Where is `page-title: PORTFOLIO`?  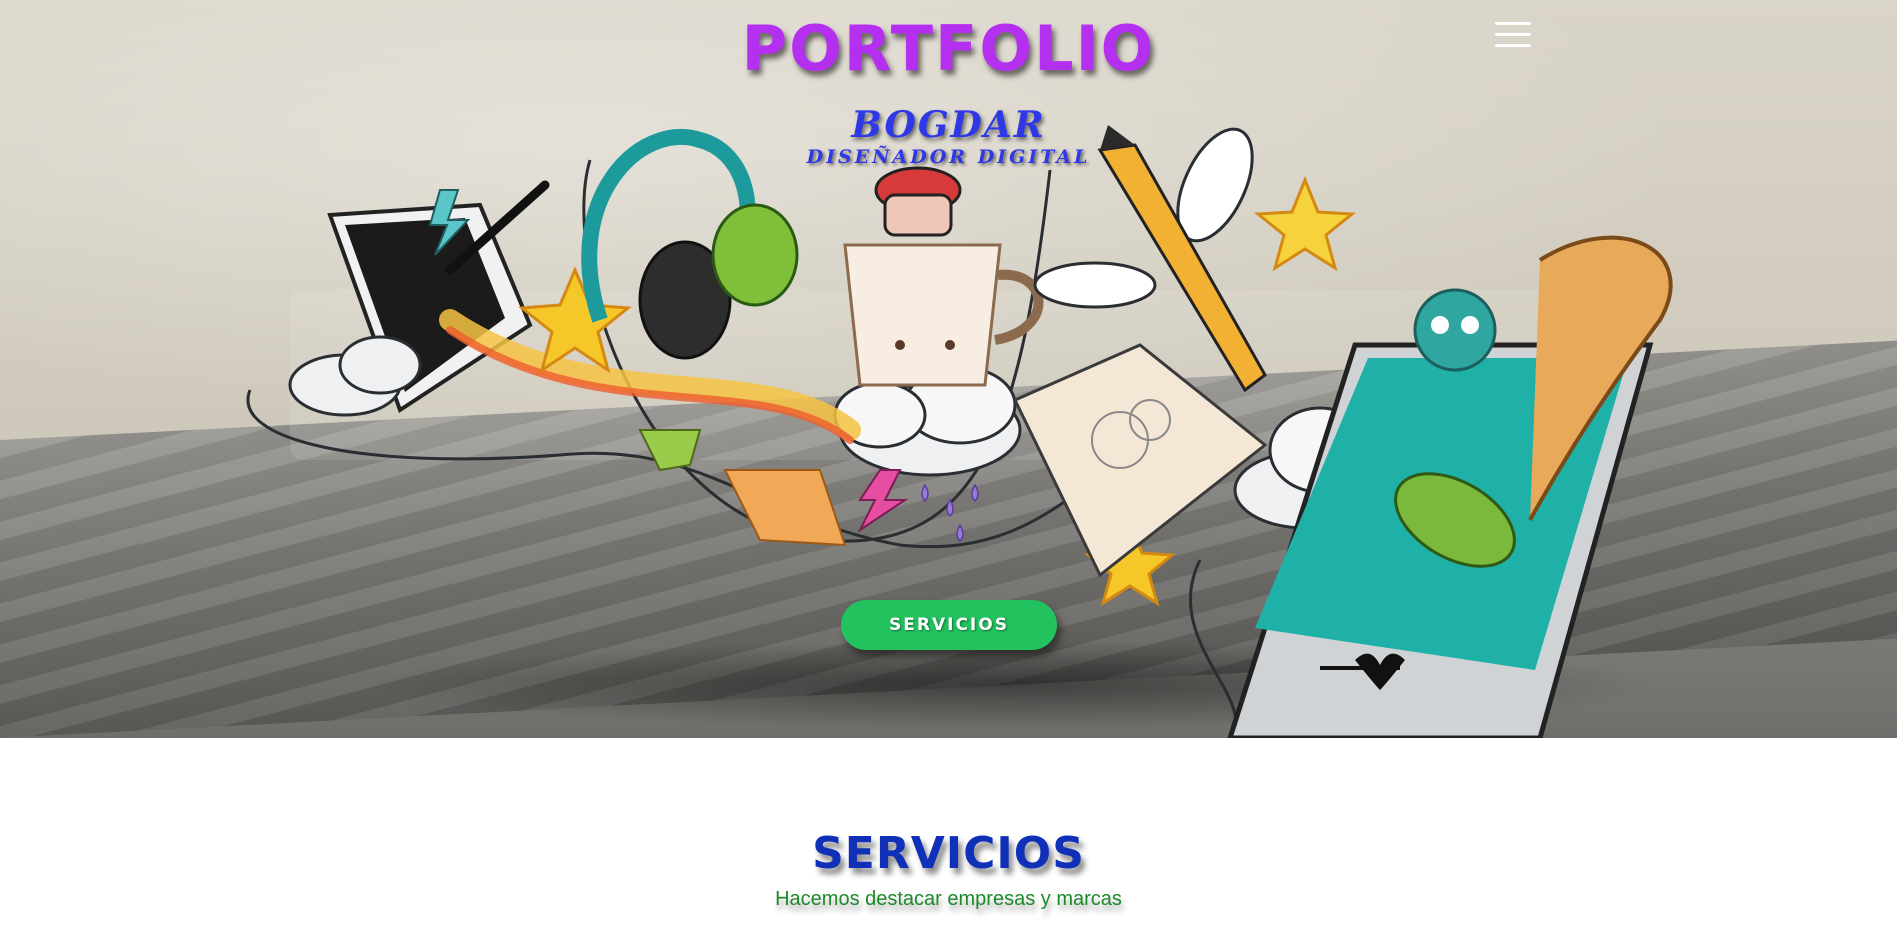
page-title: PORTFOLIO is located at coordinates (948, 48).